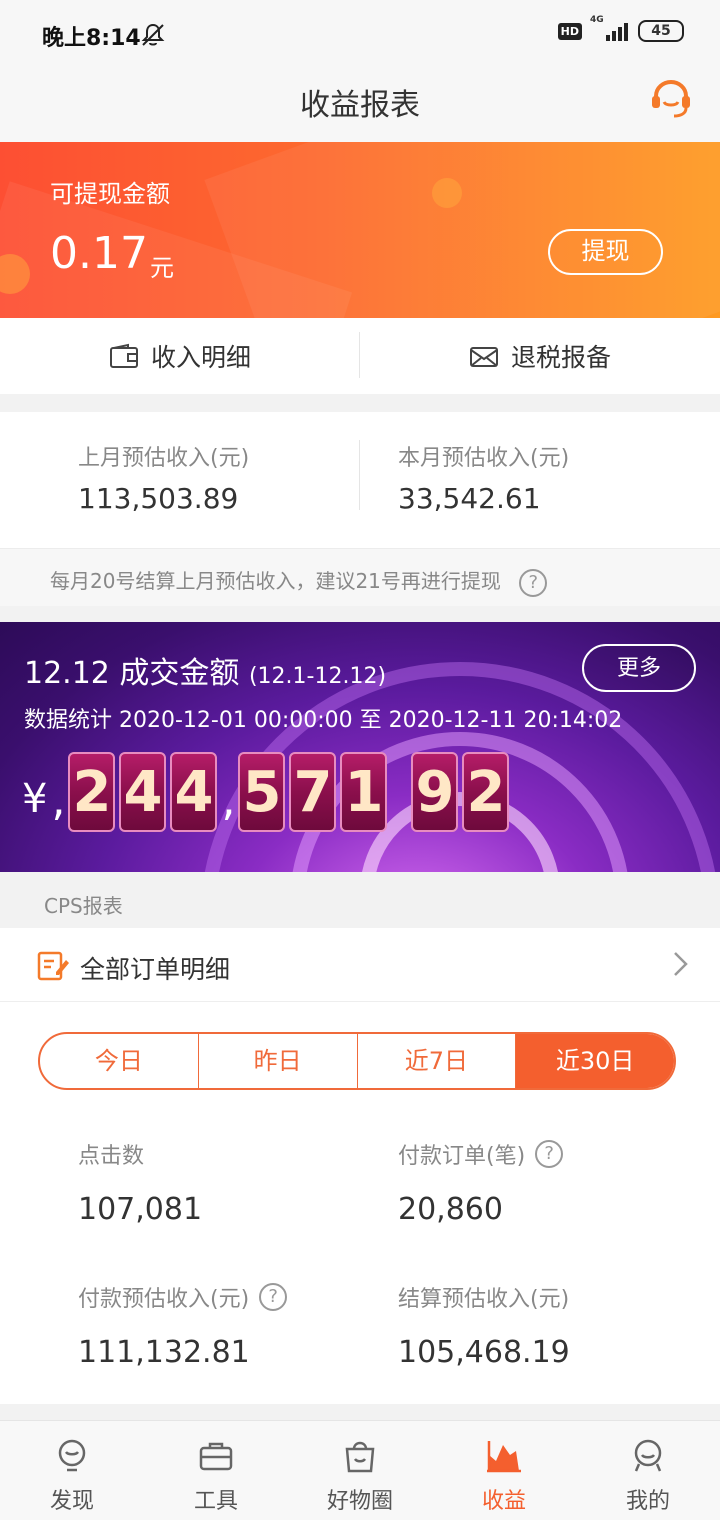  I want to click on network-label: 4G, so click(597, 20).